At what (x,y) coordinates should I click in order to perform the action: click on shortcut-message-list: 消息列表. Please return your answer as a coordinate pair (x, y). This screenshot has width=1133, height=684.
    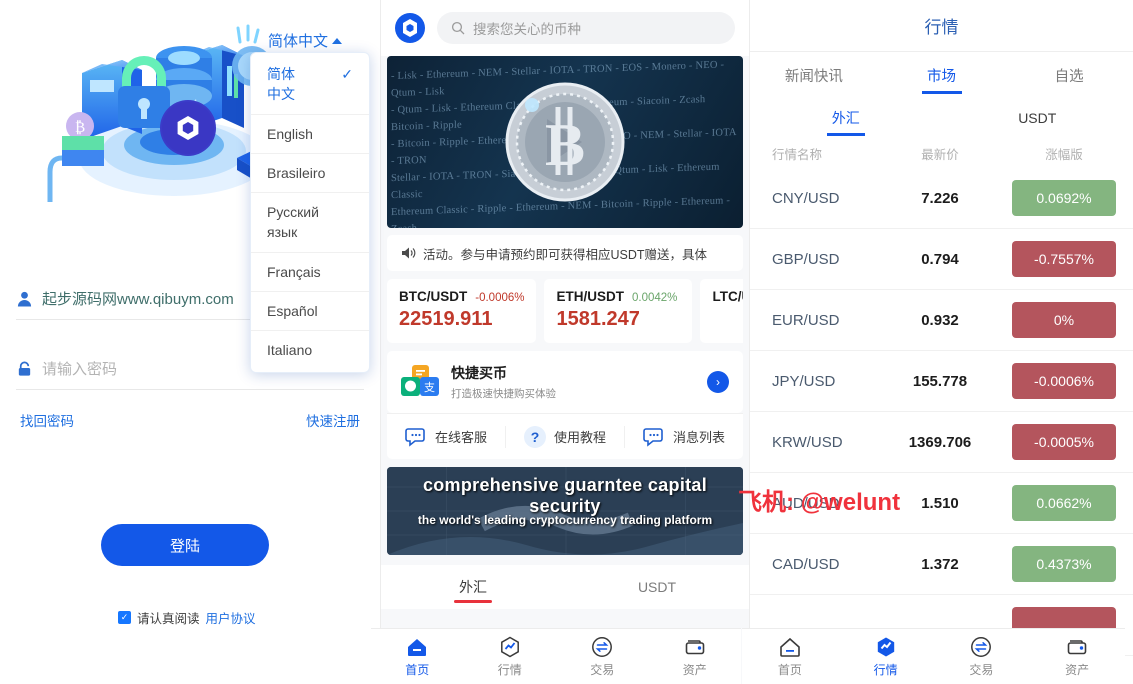
    Looking at the image, I should click on (683, 436).